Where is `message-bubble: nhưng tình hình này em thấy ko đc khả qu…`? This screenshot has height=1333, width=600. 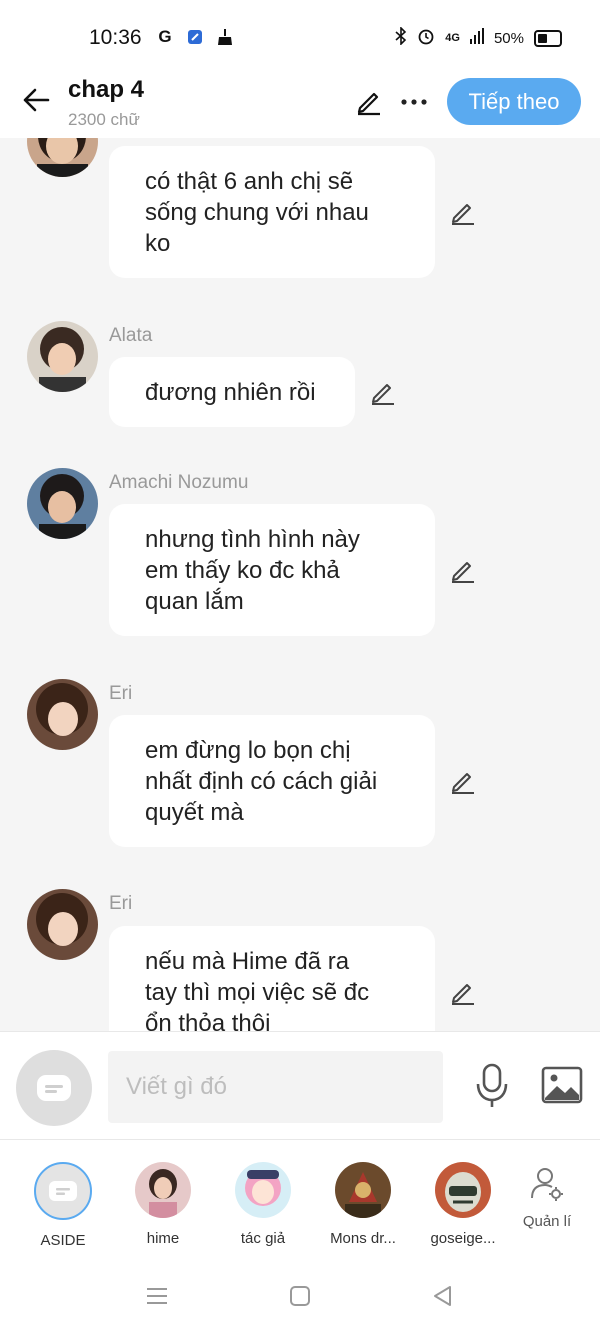
message-bubble: nhưng tình hình này em thấy ko đc khả qu… is located at coordinates (272, 570).